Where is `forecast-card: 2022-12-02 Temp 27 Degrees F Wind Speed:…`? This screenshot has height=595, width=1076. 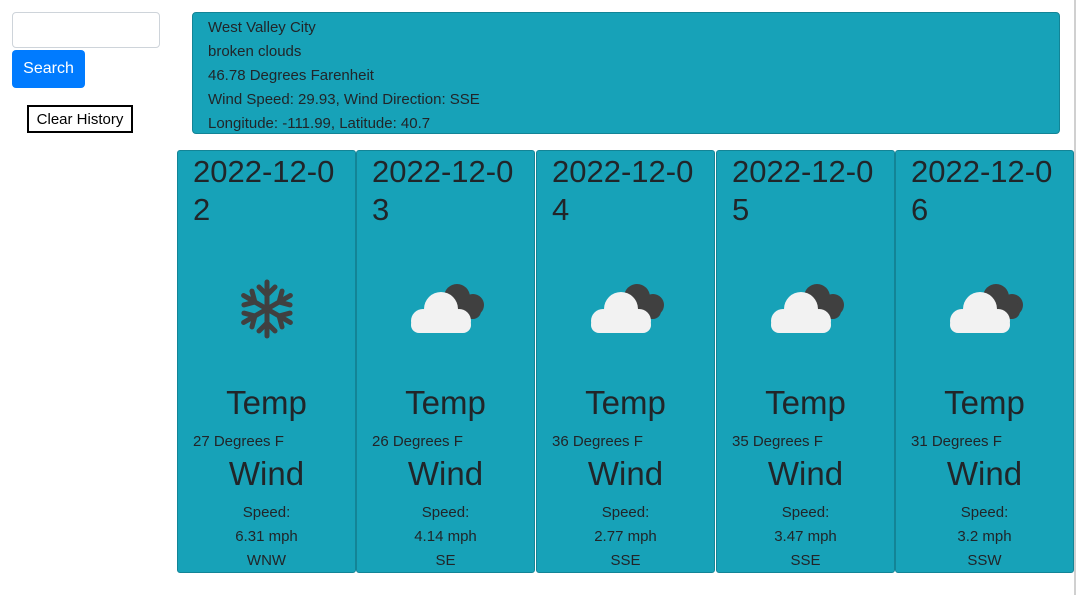 forecast-card: 2022-12-02 Temp 27 Degrees F Wind Speed:… is located at coordinates (266, 361).